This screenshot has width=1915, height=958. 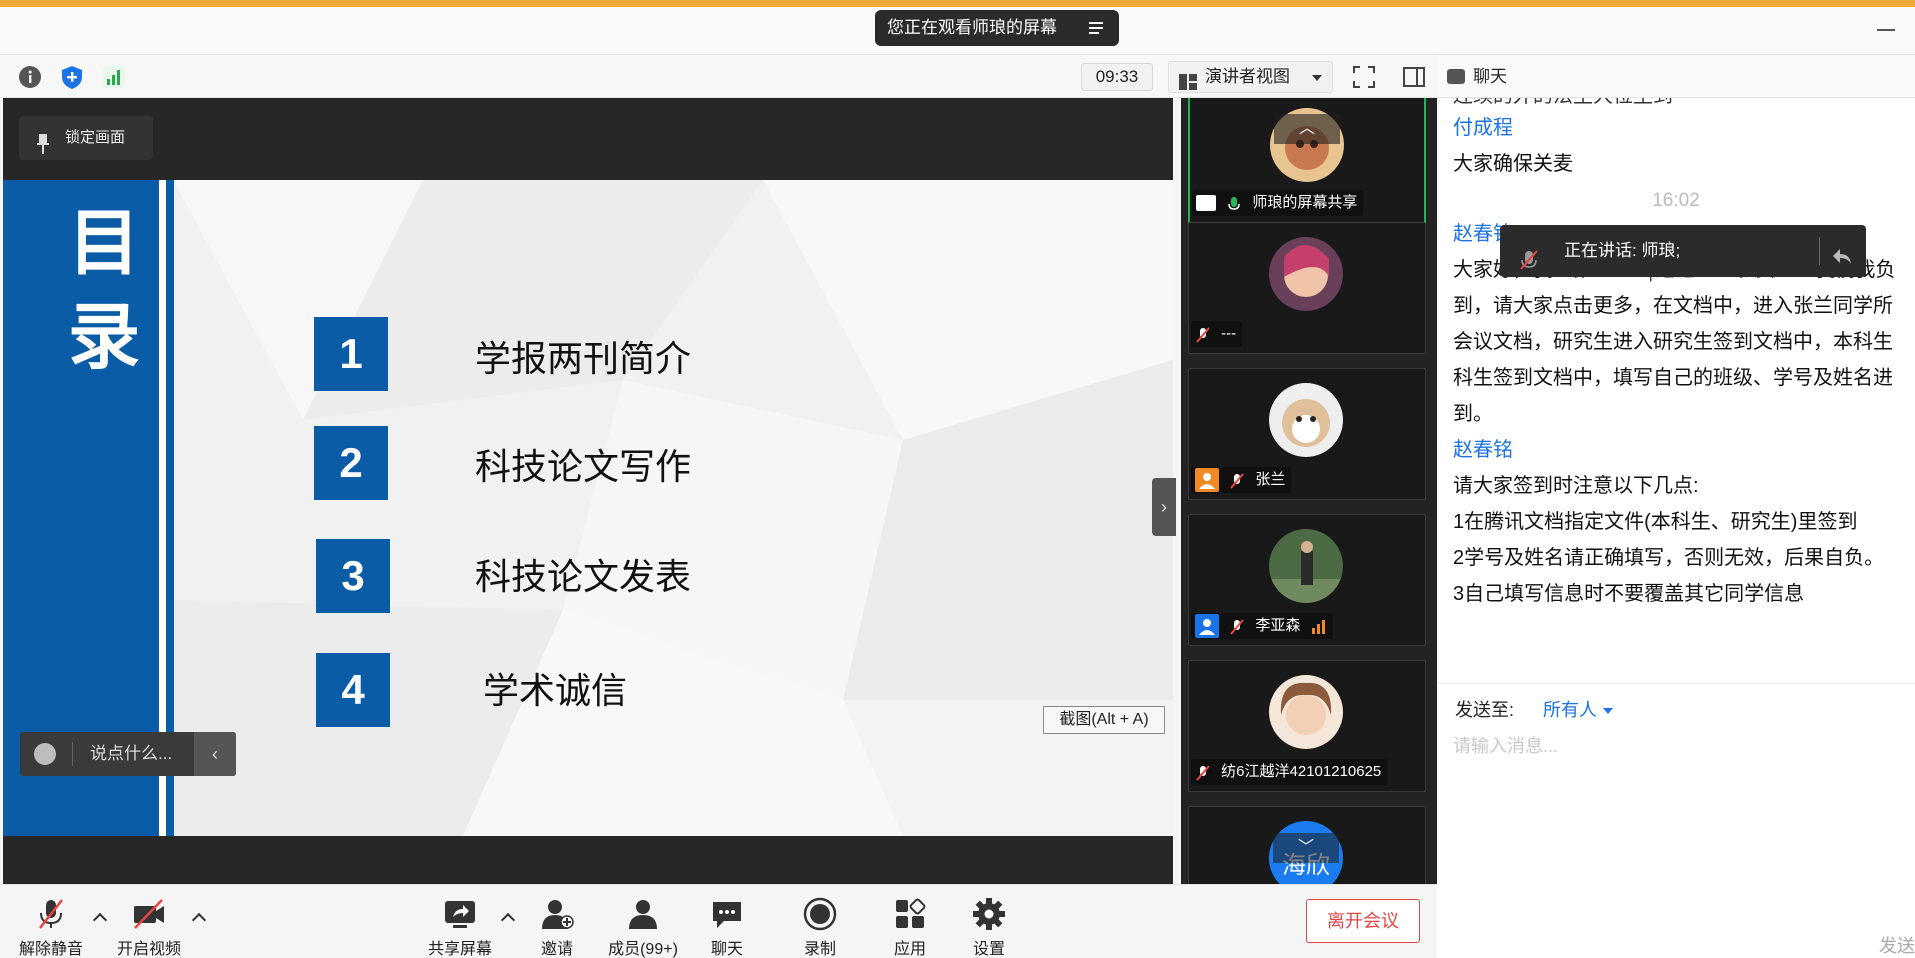 What do you see at coordinates (353, 690) in the screenshot?
I see `toc-number: 4` at bounding box center [353, 690].